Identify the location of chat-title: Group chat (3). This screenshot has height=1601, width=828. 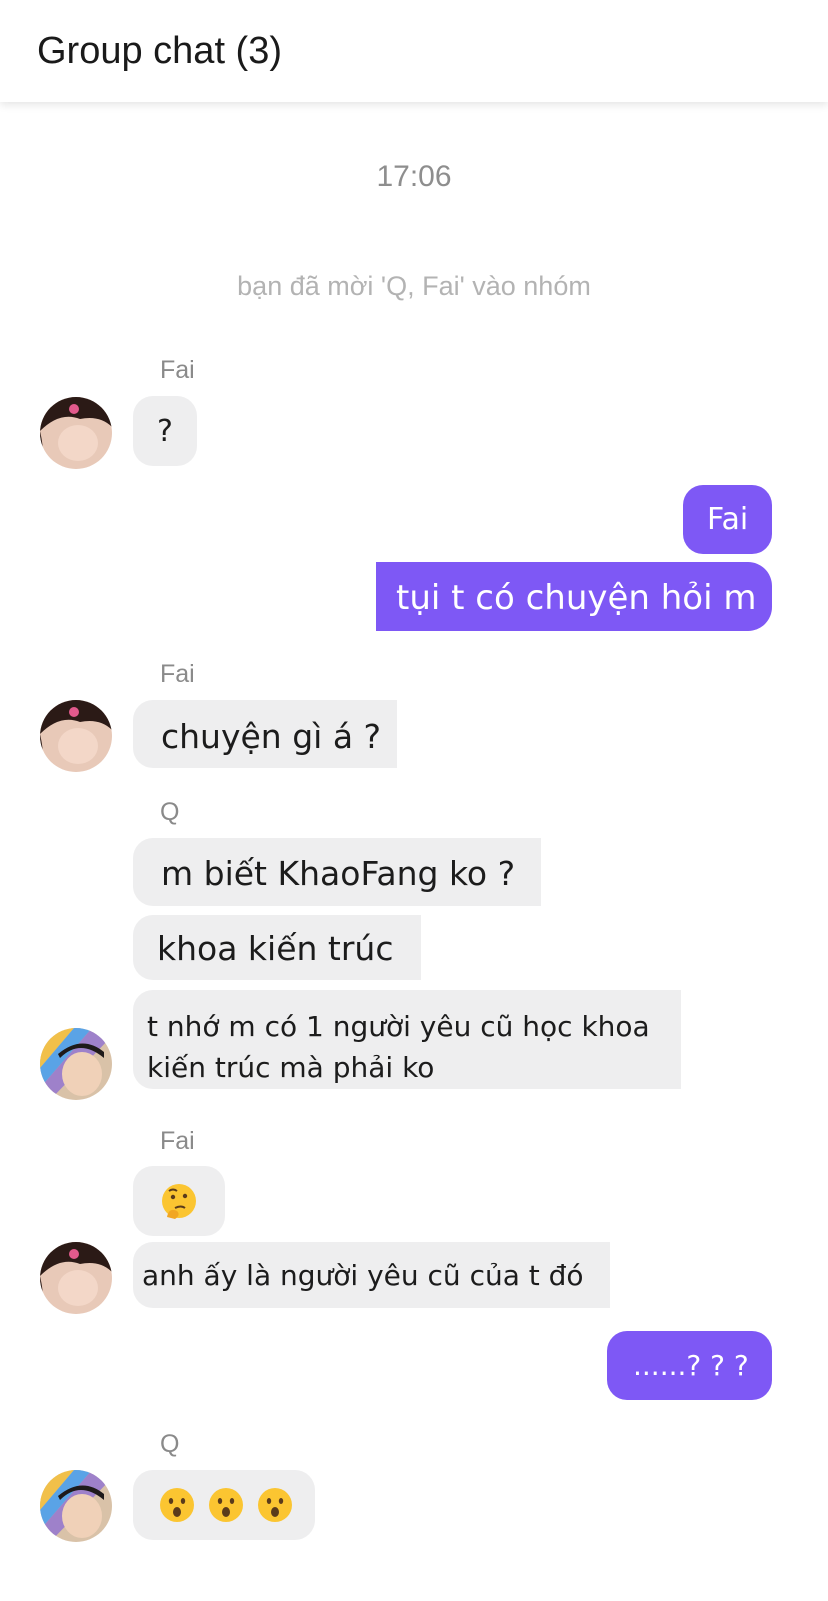
(159, 51).